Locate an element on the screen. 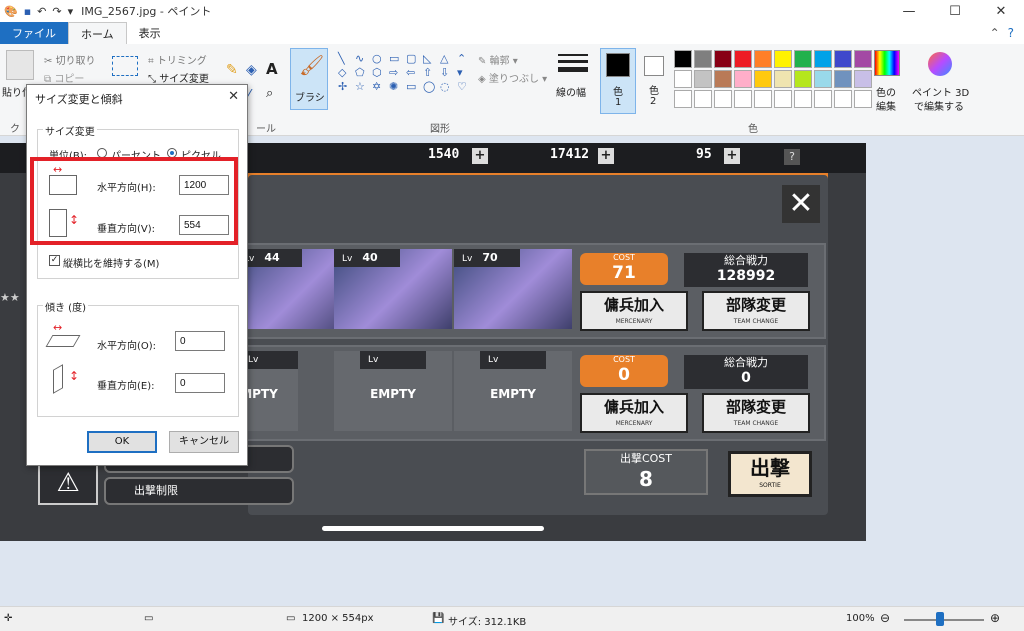  resize-group-label: サイズ変更 is located at coordinates (70, 130).